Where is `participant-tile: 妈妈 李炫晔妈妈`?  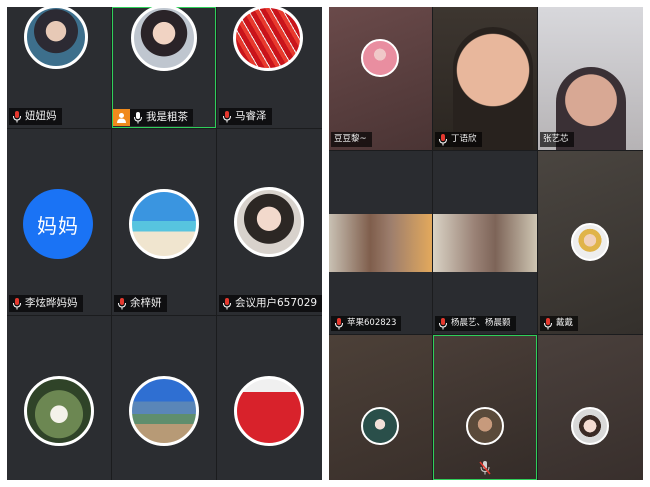
participant-tile: 妈妈 李炫晔妈妈 is located at coordinates (59, 222).